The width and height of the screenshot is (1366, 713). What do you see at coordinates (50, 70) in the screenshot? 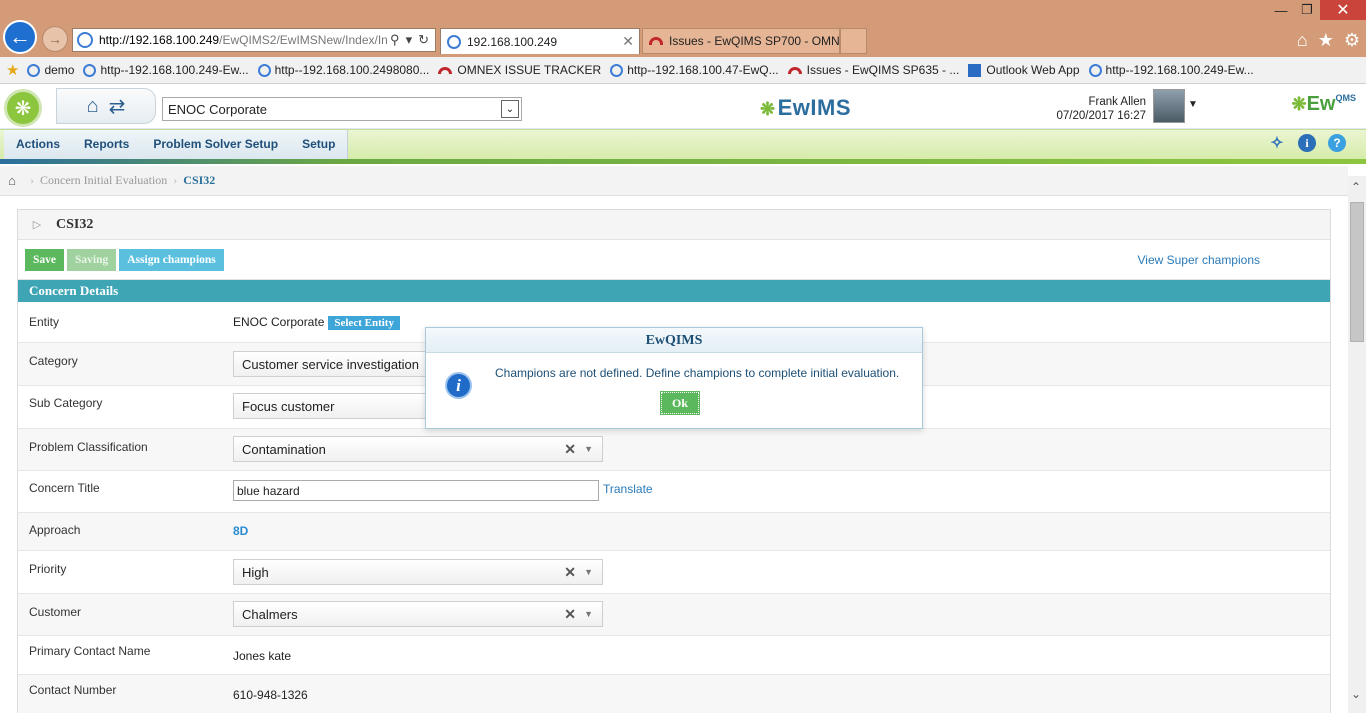
I see `favorite-item: demo` at bounding box center [50, 70].